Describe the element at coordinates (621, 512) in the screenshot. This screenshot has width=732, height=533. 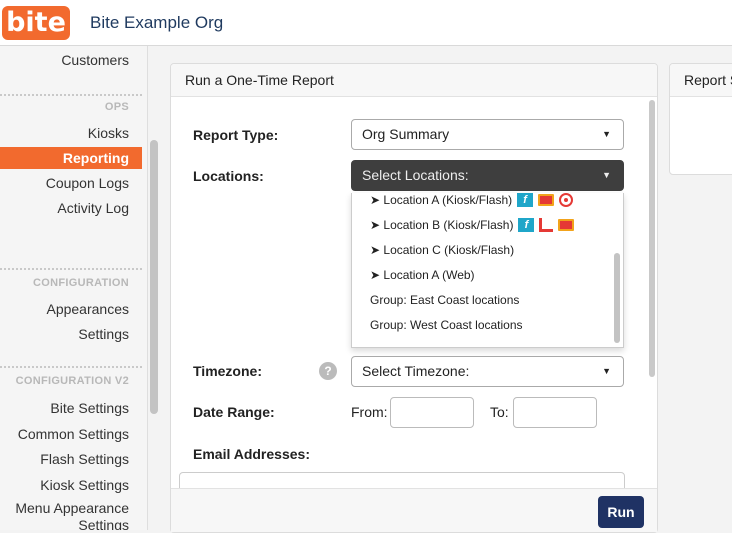
I see `run-button: Run` at that location.